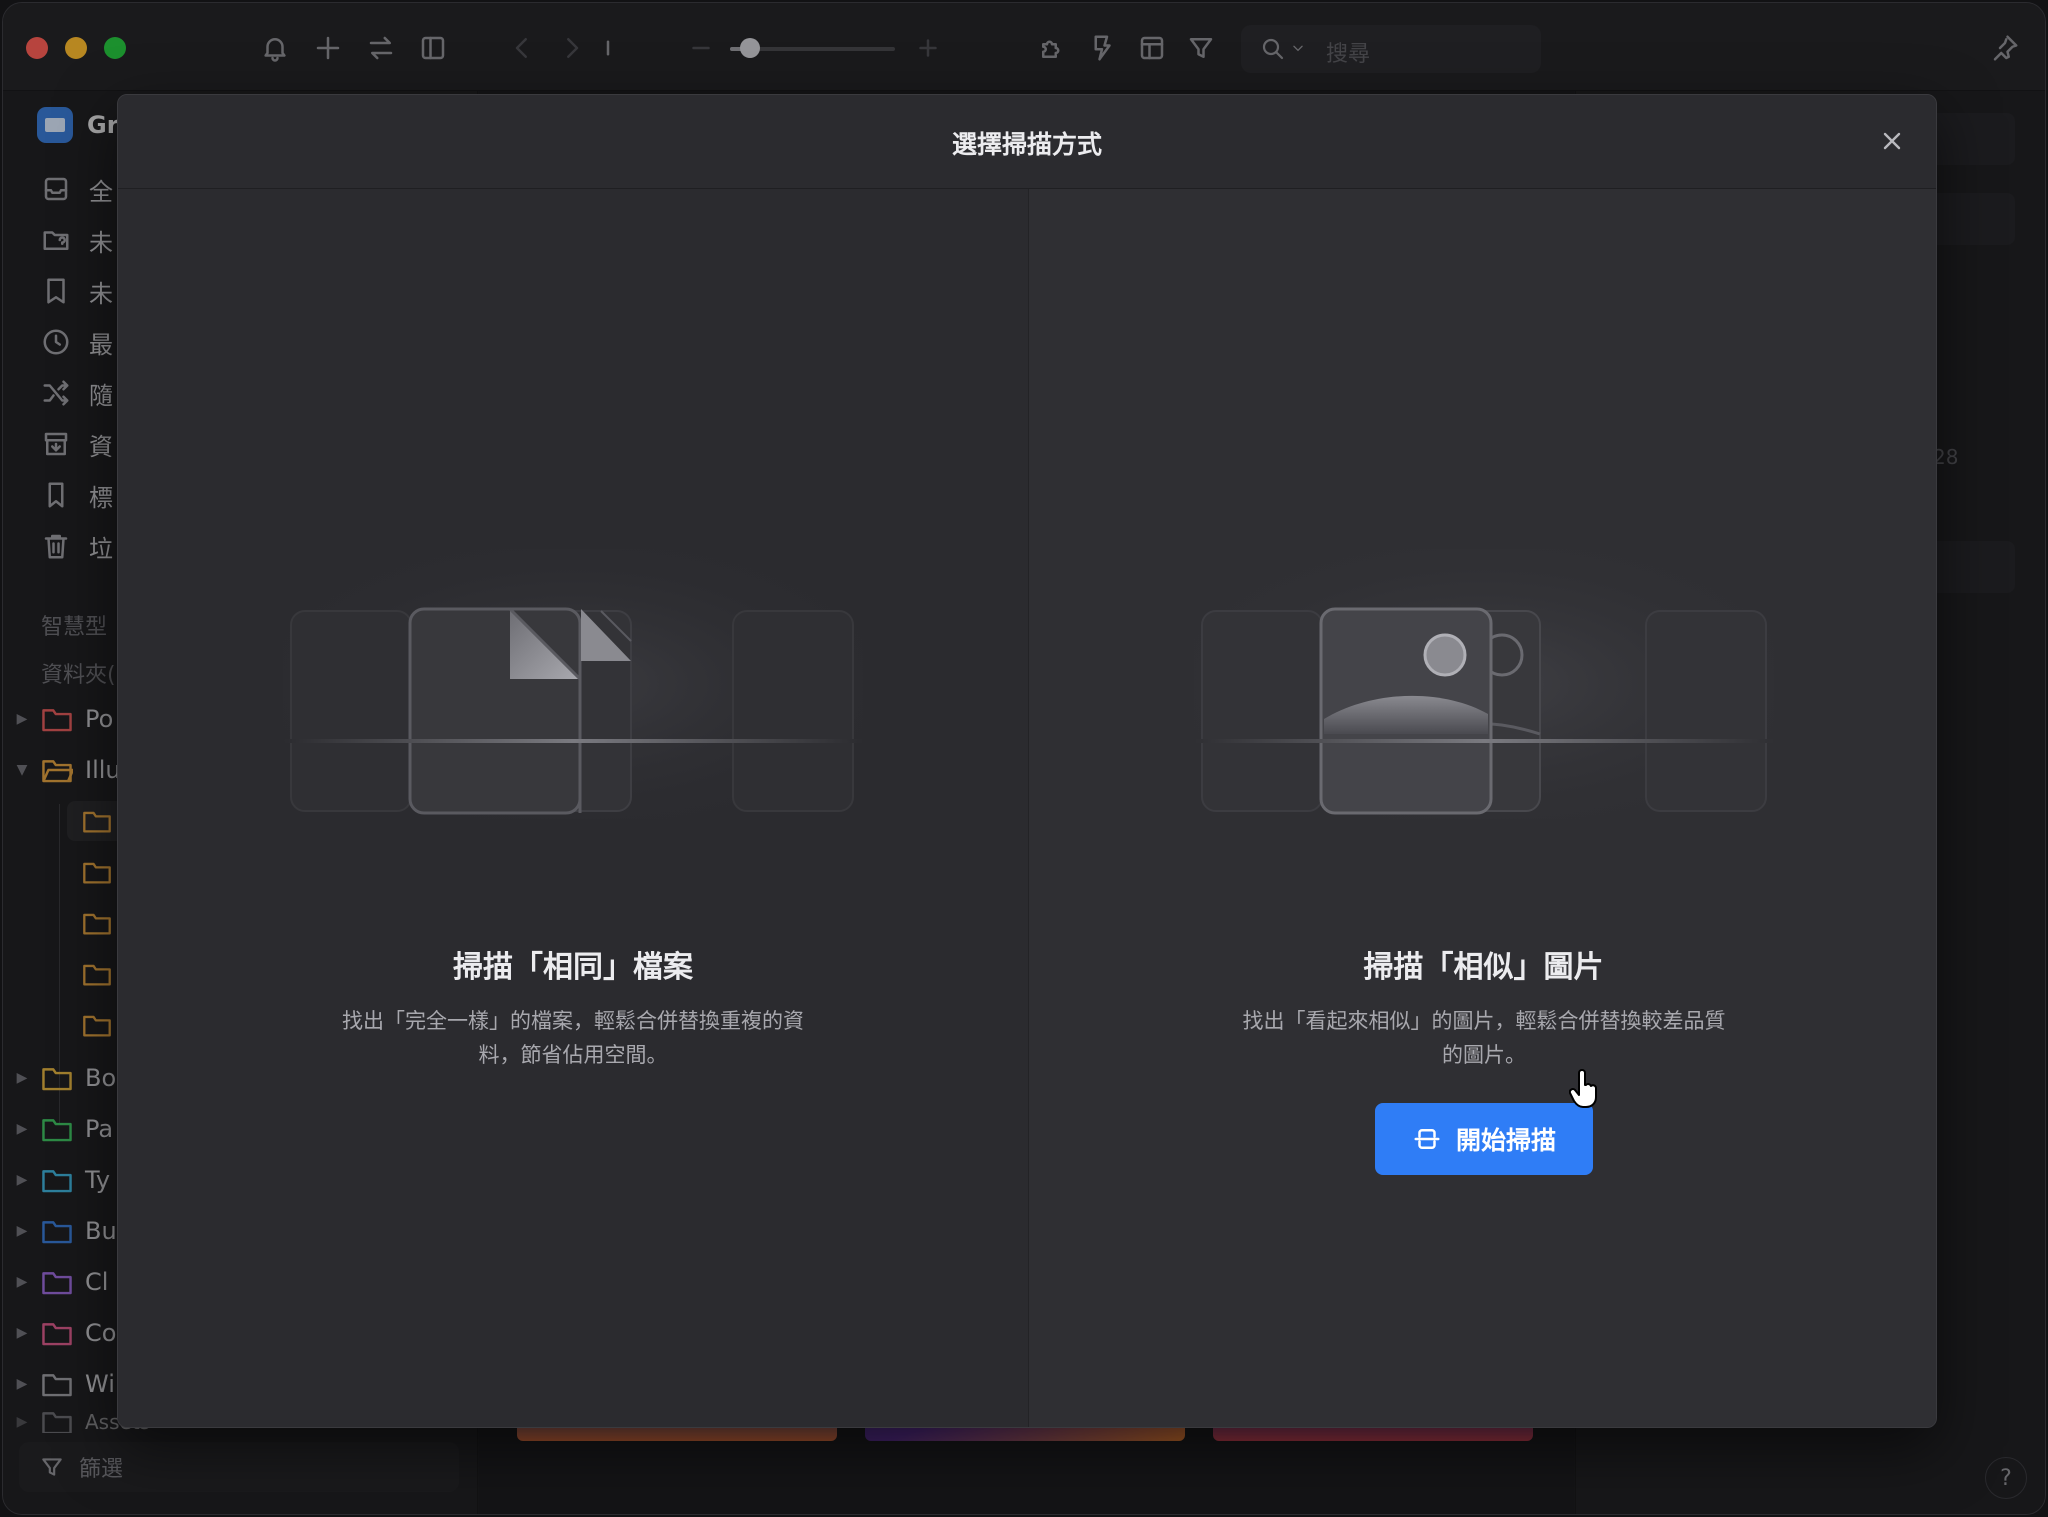 This screenshot has width=2048, height=1517. I want to click on option-description: 找出「完全一樣」的檔案，輕鬆合併替換重複的資料，節省佔用空間。, so click(573, 1038).